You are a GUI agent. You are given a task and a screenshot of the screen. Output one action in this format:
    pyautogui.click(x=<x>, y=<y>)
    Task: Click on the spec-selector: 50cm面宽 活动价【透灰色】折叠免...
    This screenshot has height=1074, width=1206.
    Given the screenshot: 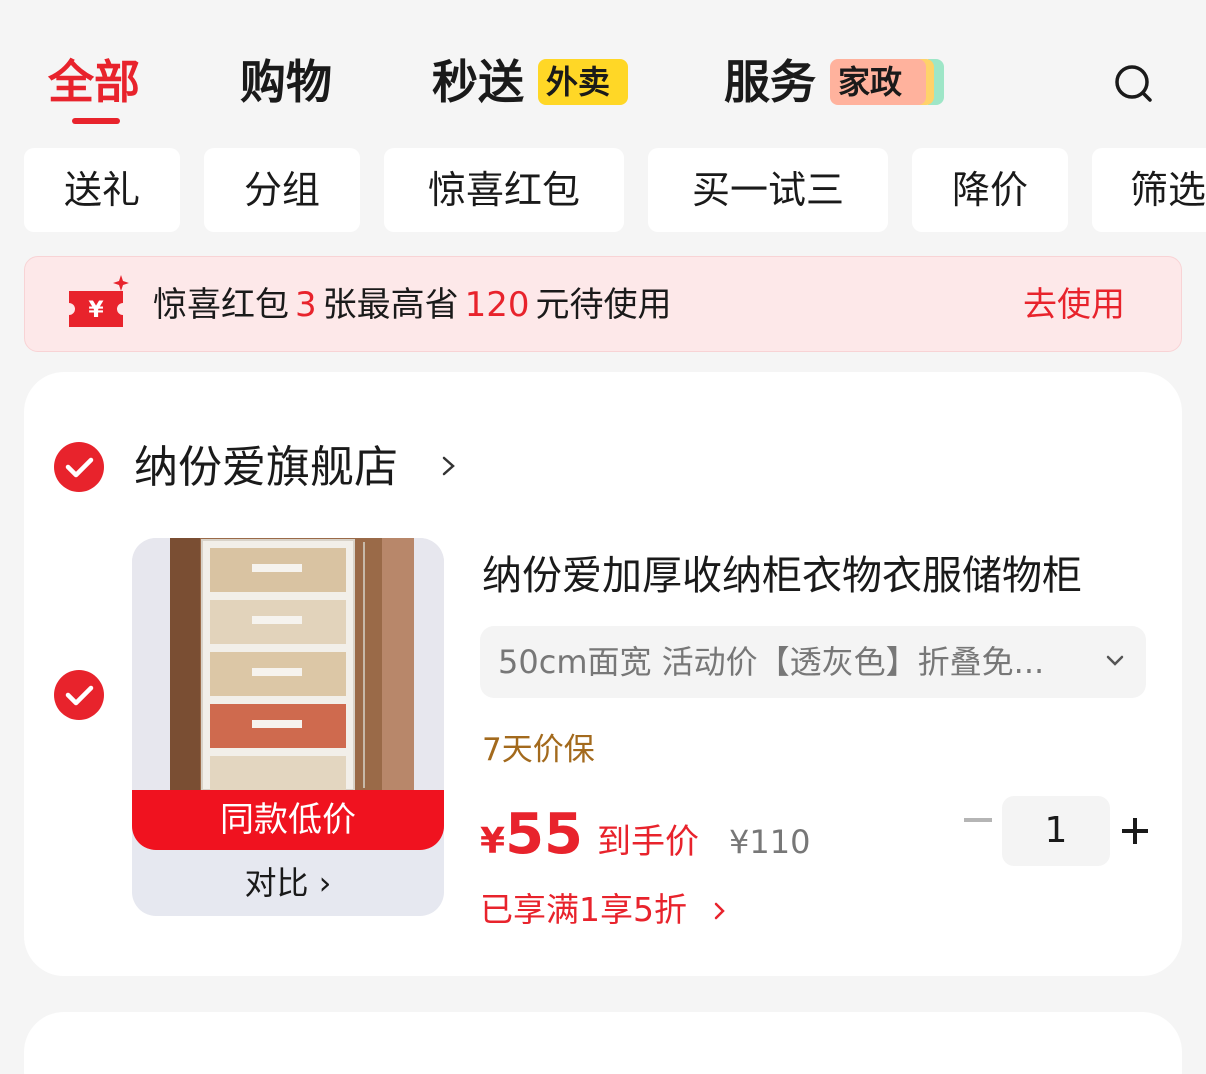 What is the action you would take?
    pyautogui.click(x=813, y=662)
    